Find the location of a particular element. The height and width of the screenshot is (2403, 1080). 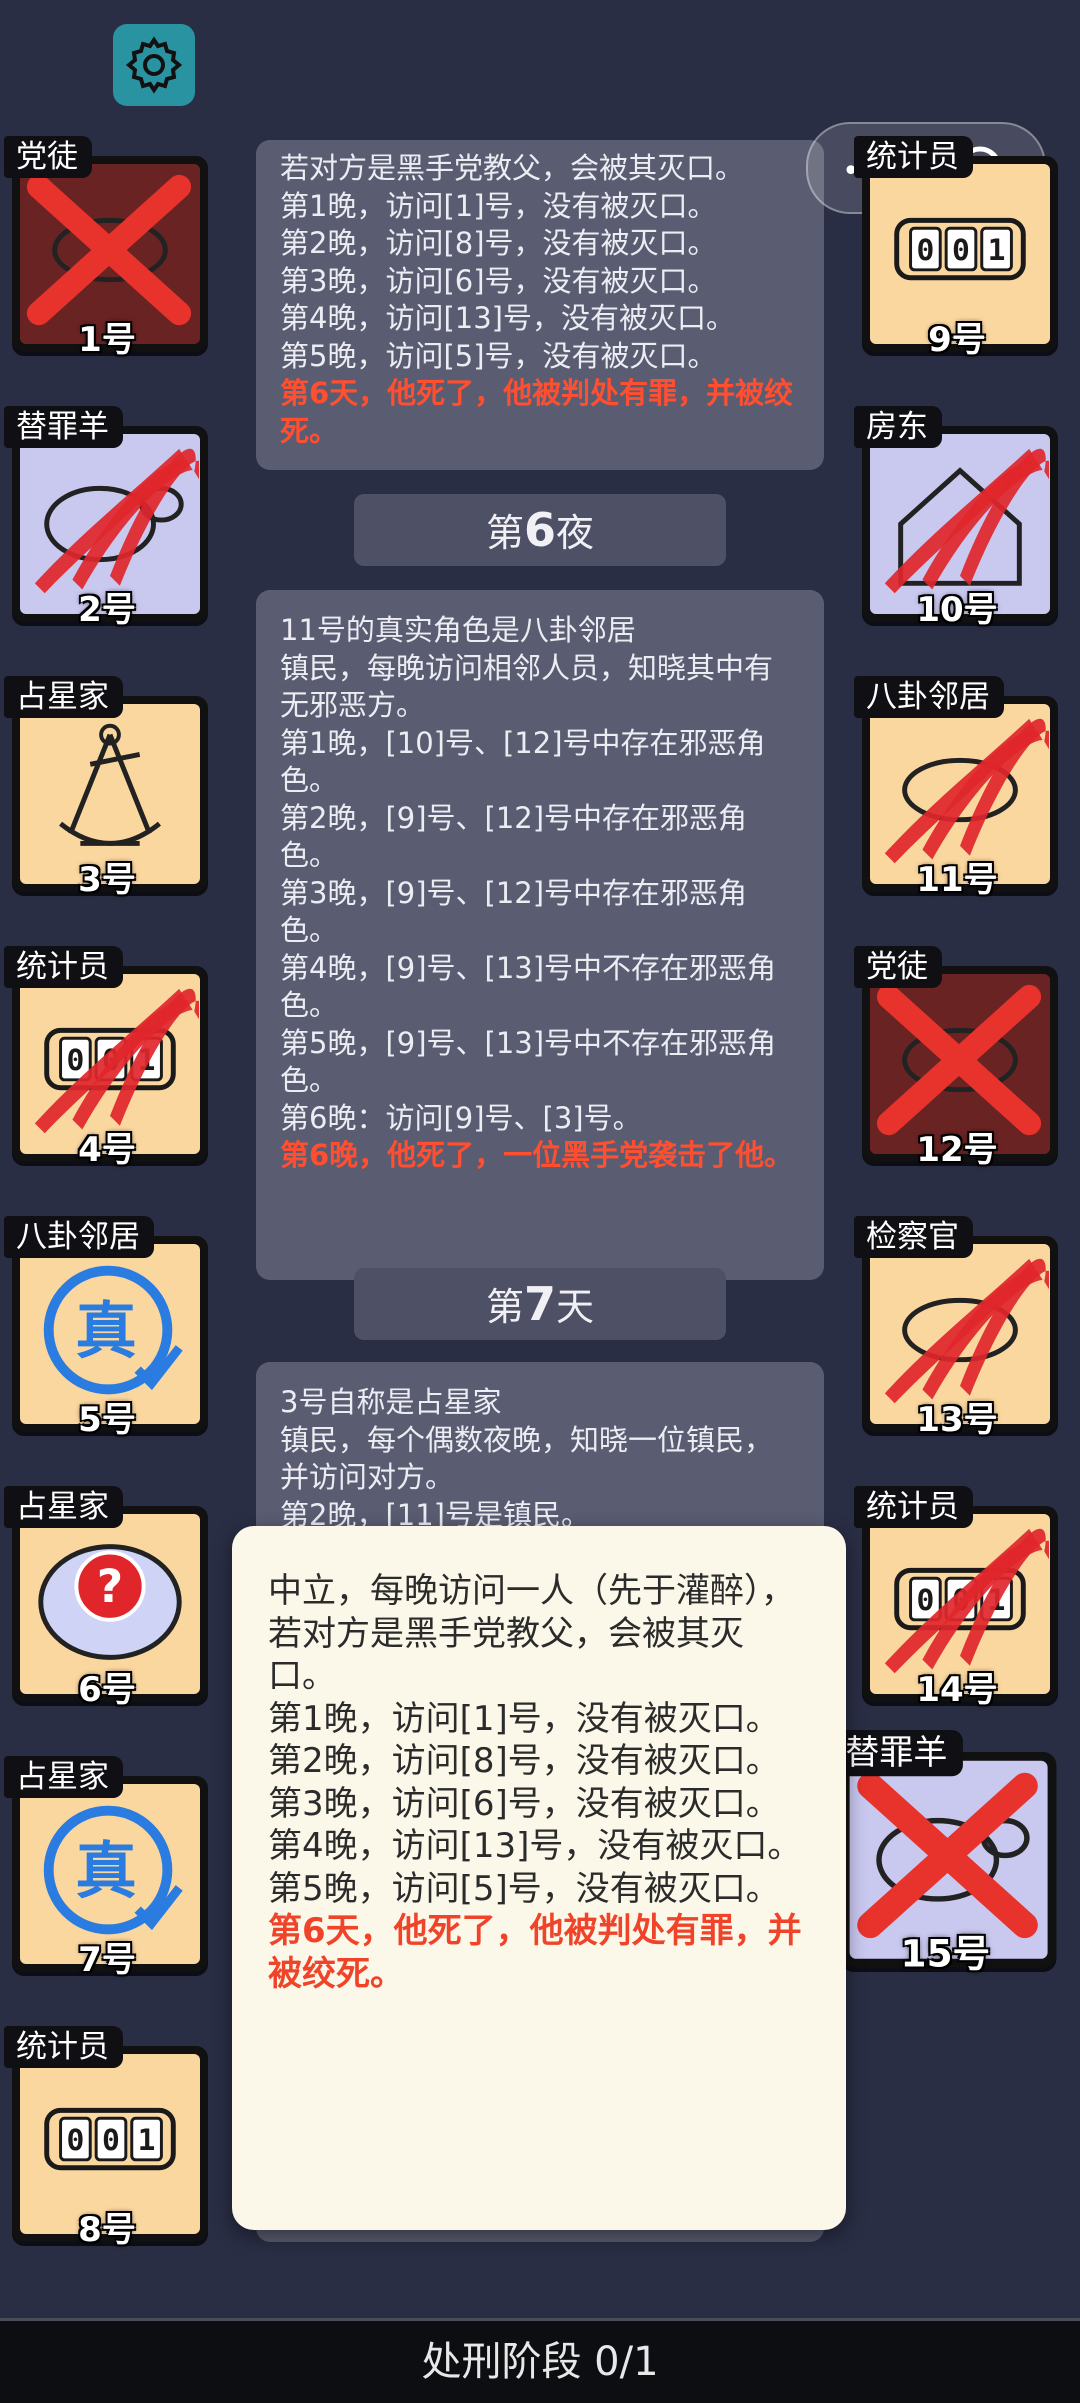

player-number: 6号 is located at coordinates (107, 1690).